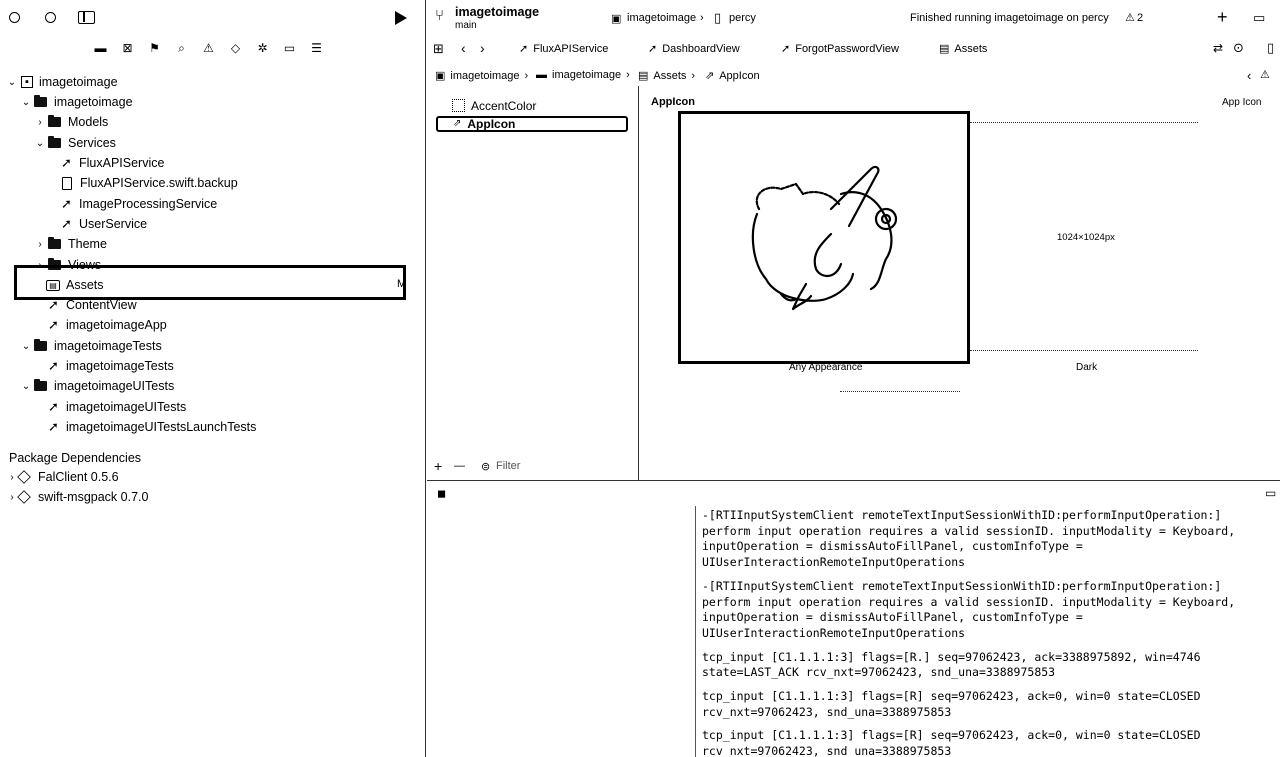 This screenshot has height=757, width=1280. What do you see at coordinates (50, 17) in the screenshot?
I see `stop-icon` at bounding box center [50, 17].